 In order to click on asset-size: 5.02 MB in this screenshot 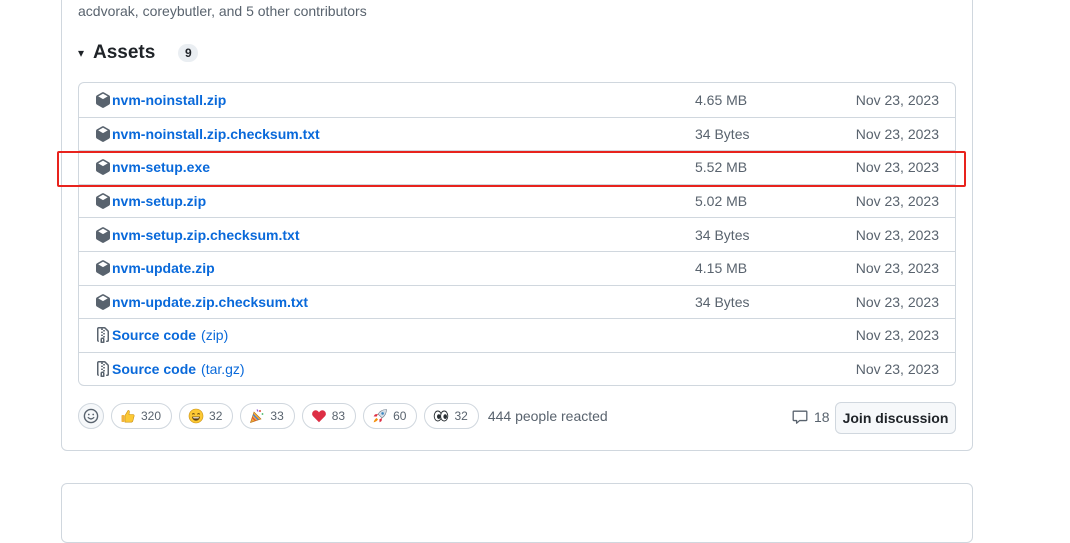, I will do `click(721, 201)`.